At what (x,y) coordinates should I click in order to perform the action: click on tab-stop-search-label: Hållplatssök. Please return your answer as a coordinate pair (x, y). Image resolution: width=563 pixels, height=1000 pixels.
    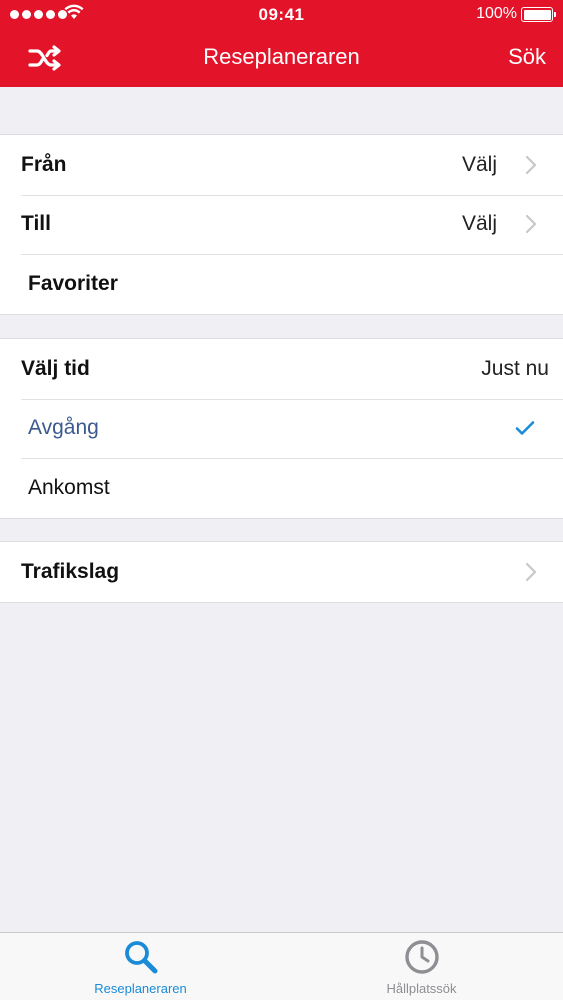
    Looking at the image, I should click on (421, 988).